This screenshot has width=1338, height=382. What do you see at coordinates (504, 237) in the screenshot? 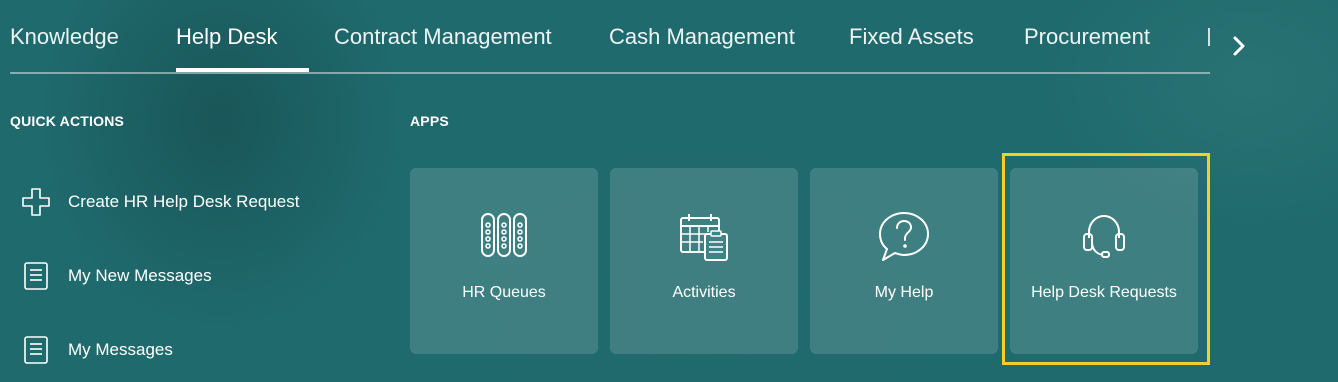
I see `queues-icon` at bounding box center [504, 237].